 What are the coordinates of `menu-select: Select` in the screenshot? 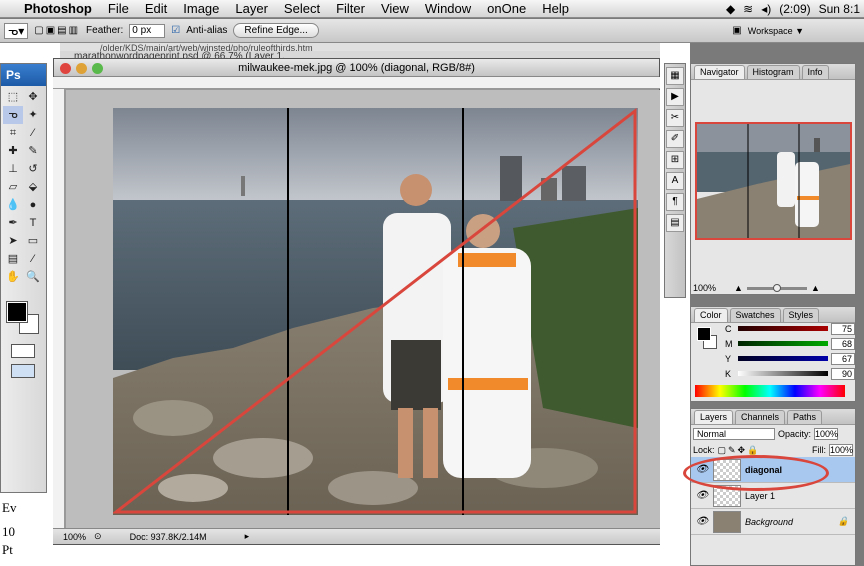 It's located at (302, 9).